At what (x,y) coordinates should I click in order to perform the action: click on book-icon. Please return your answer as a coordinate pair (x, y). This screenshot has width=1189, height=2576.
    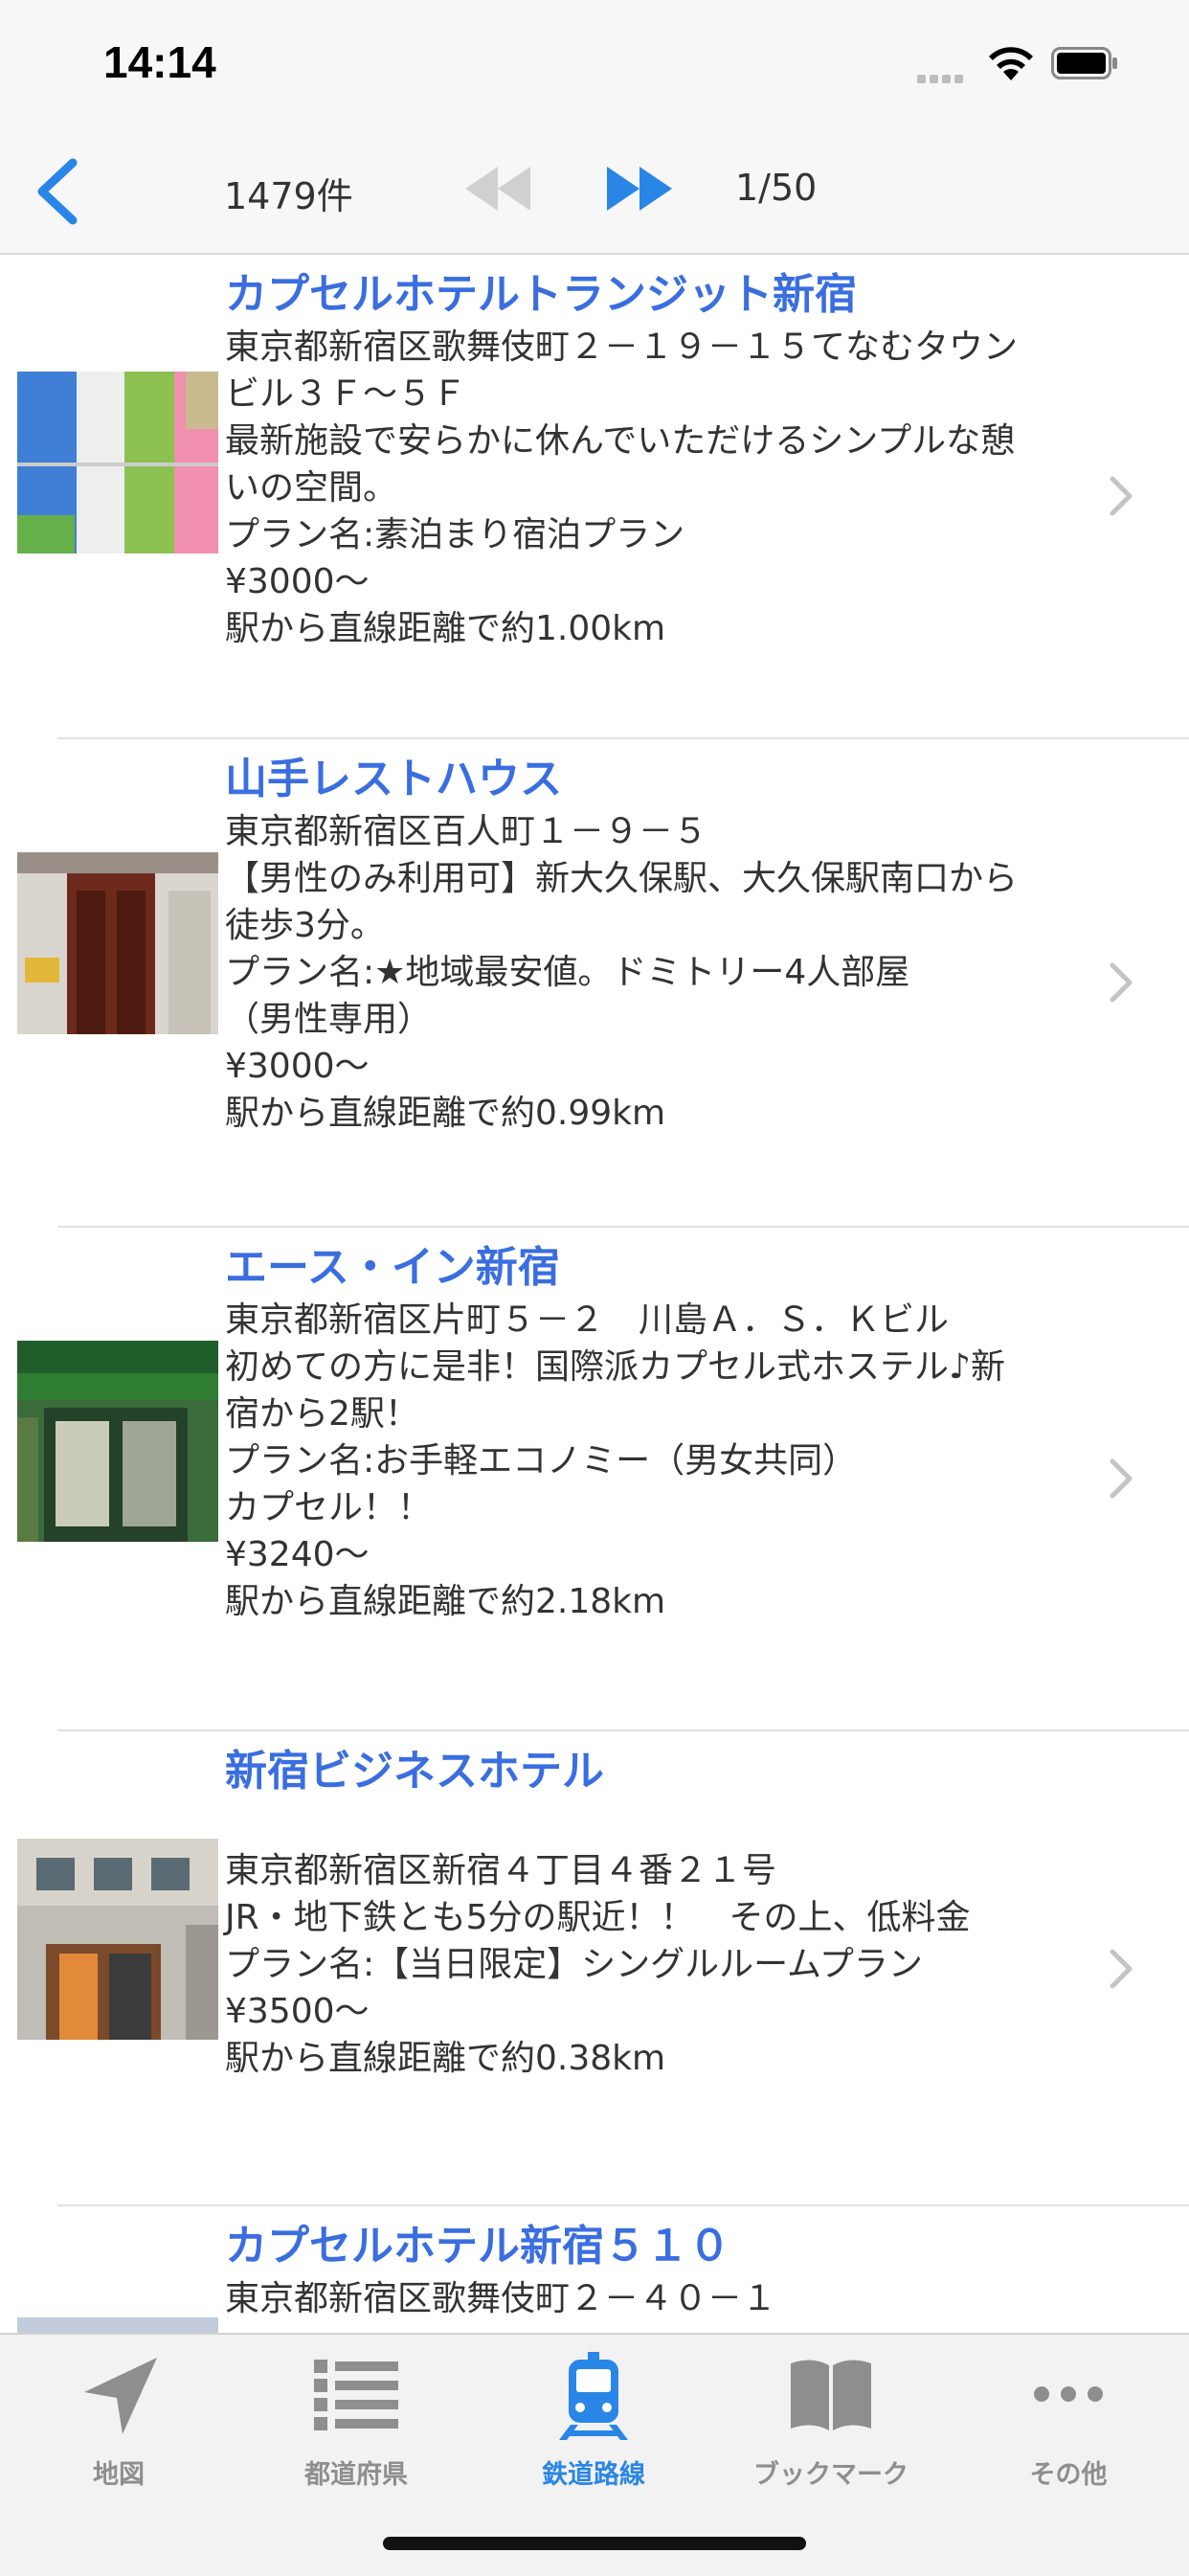
    Looking at the image, I should click on (831, 2395).